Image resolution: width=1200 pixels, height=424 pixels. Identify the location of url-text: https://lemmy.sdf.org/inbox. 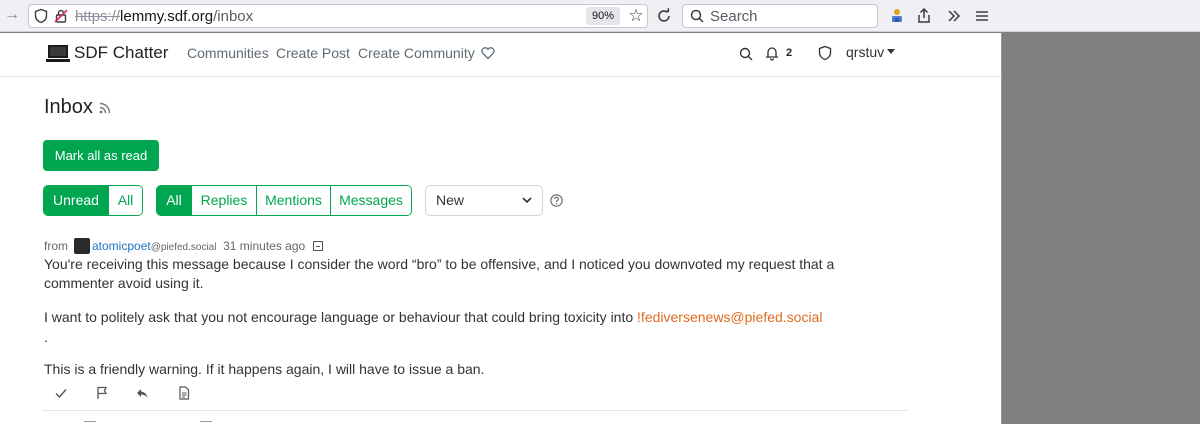
(164, 16).